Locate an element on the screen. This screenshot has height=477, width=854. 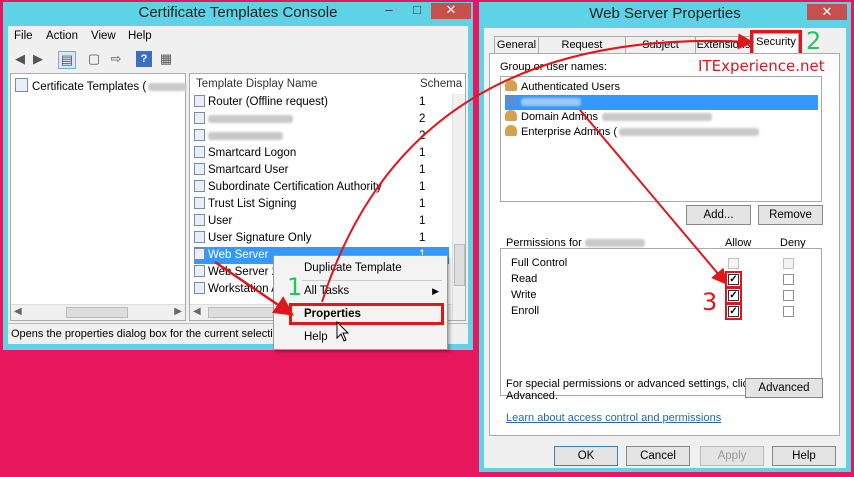
help-icon: ? is located at coordinates (144, 59).